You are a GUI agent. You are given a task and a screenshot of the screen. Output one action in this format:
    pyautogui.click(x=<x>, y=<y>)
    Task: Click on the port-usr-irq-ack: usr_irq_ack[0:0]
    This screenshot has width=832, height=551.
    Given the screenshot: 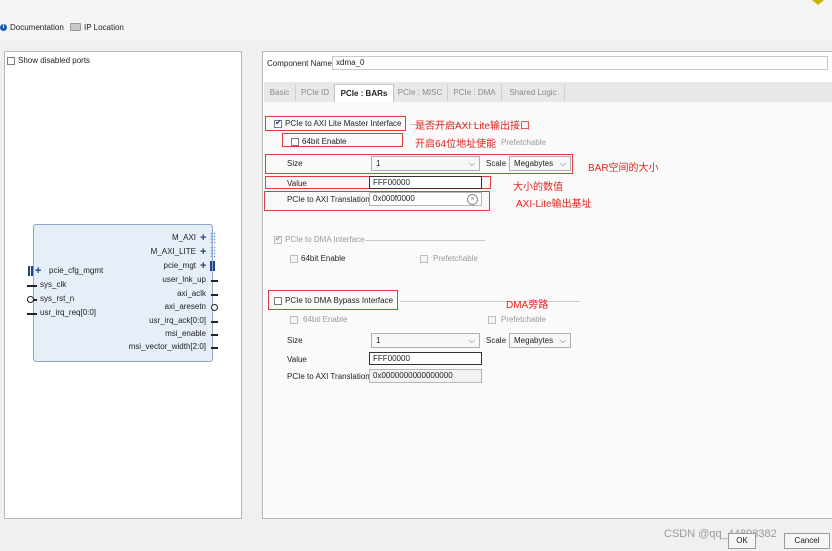 What is the action you would take?
    pyautogui.click(x=177, y=320)
    